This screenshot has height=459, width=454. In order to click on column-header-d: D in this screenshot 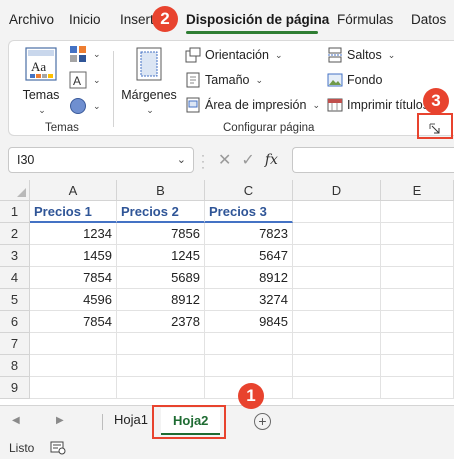, I will do `click(337, 190)`.